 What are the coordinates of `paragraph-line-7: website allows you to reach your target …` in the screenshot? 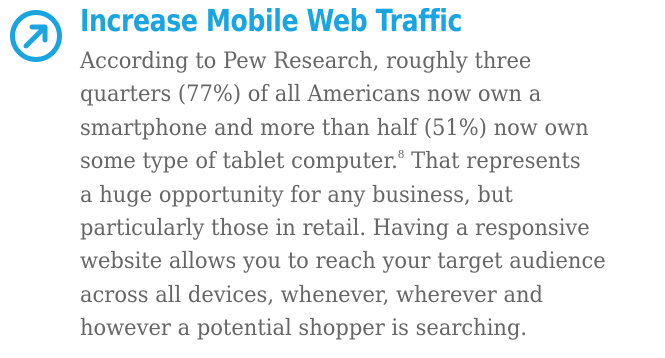 It's located at (343, 262).